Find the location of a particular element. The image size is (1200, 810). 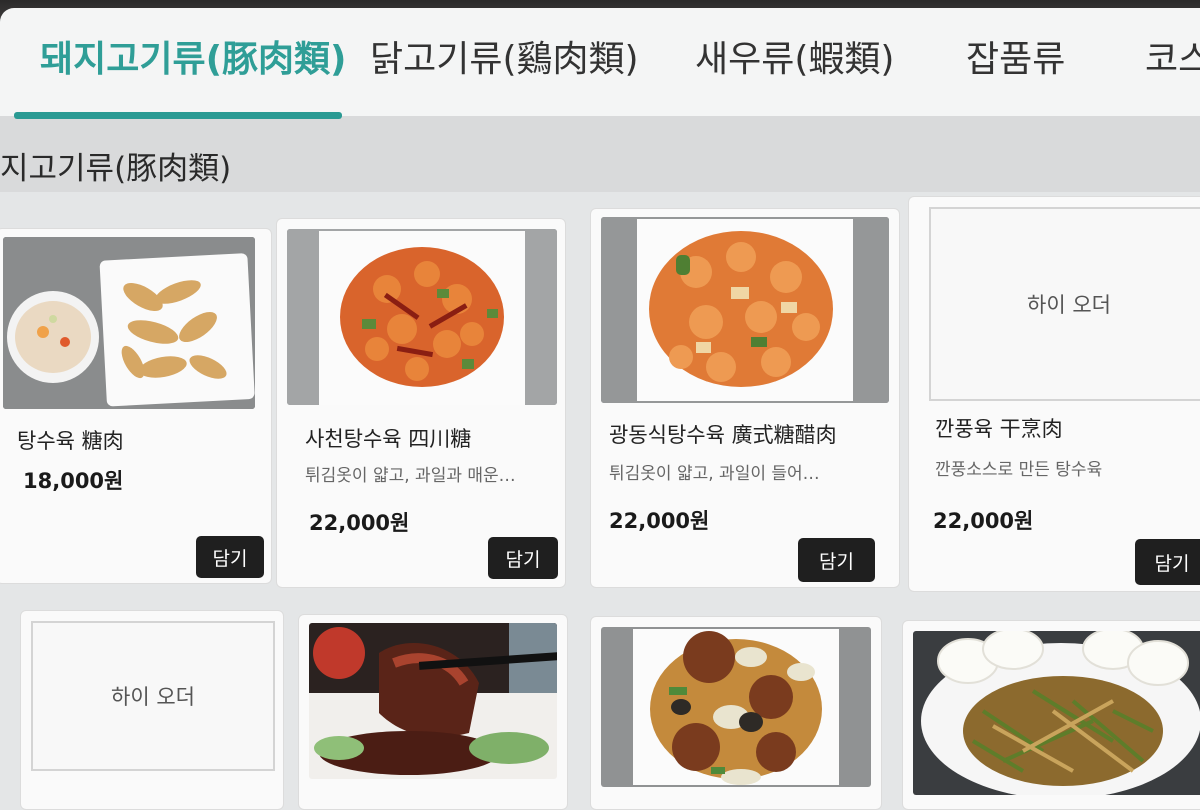

tab-chicken: 닭고기류(鷄肉類) is located at coordinates (504, 56).